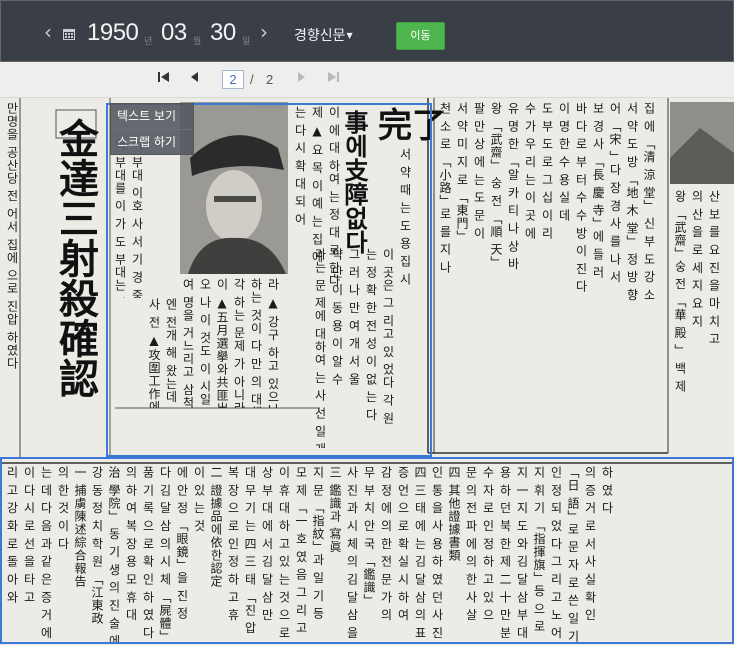 Image resolution: width=734 pixels, height=645 pixels. I want to click on day-unit-label: 일, so click(246, 42).